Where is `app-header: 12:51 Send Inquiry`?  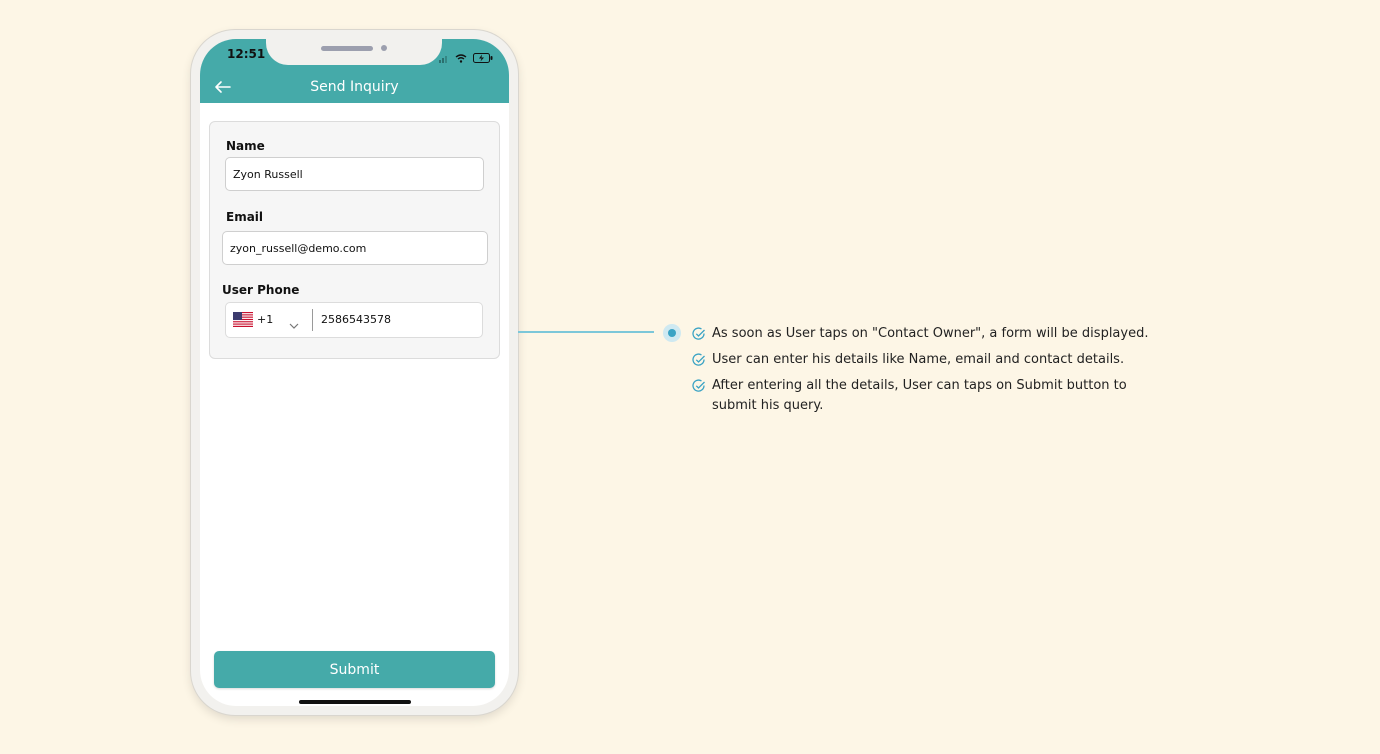
app-header: 12:51 Send Inquiry is located at coordinates (354, 71).